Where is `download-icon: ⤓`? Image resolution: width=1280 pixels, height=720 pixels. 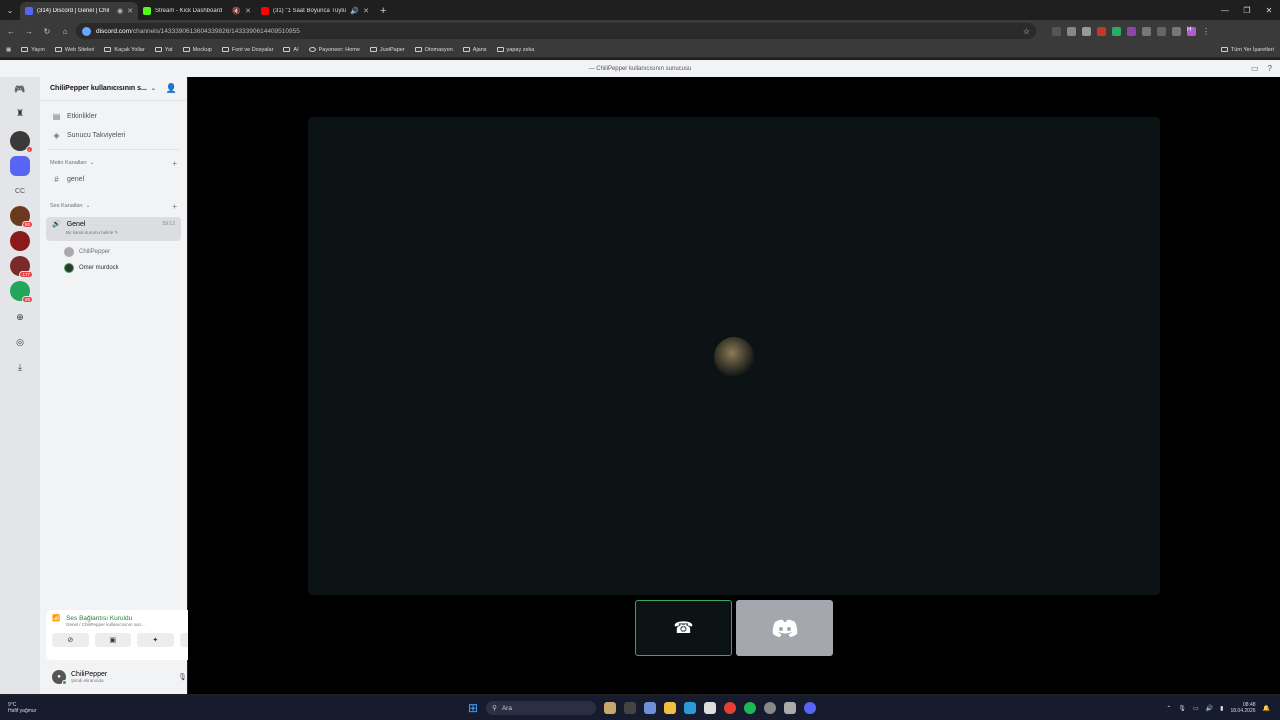 download-icon: ⤓ is located at coordinates (20, 367).